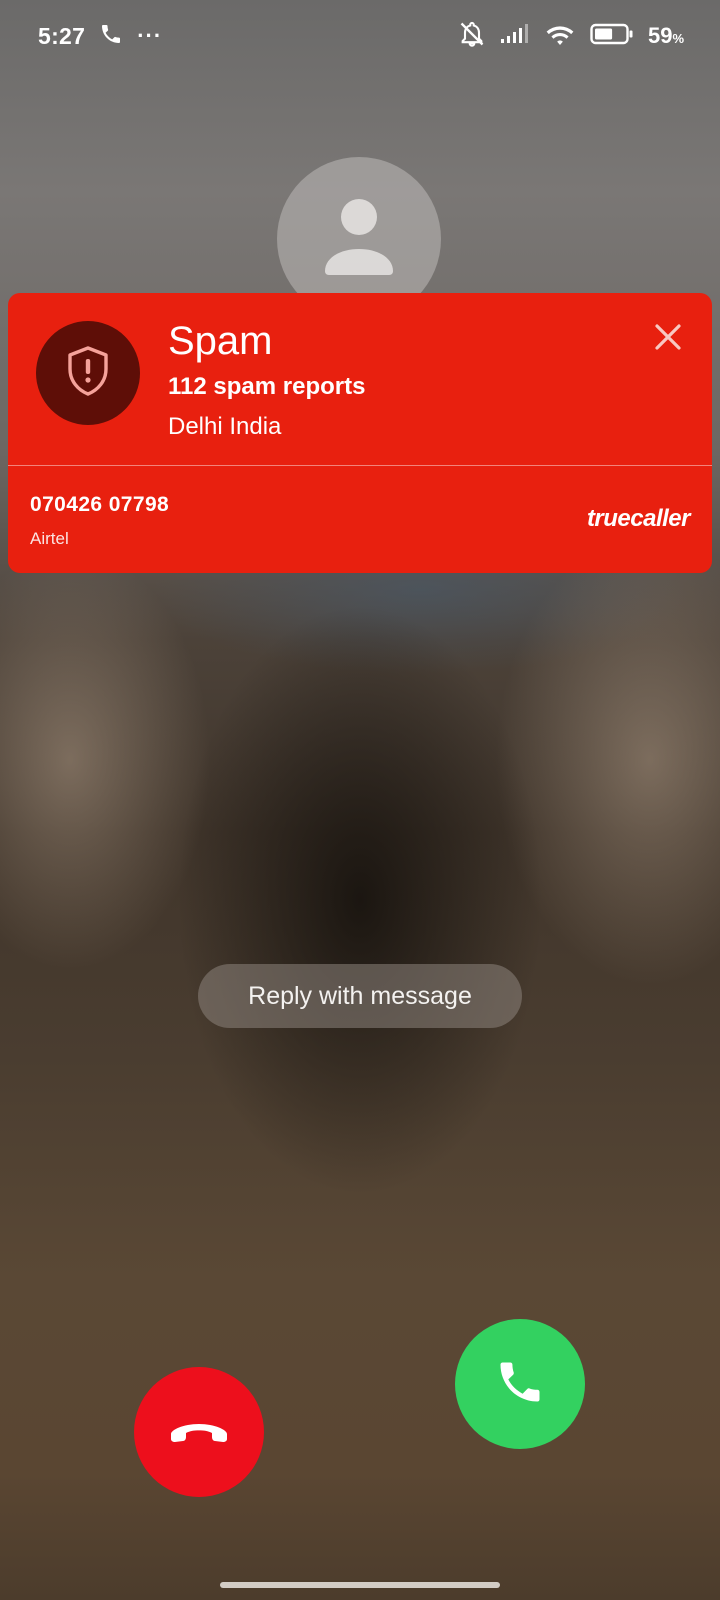 This screenshot has width=720, height=1600. Describe the element at coordinates (62, 35) in the screenshot. I see `status-time: 5:27` at that location.